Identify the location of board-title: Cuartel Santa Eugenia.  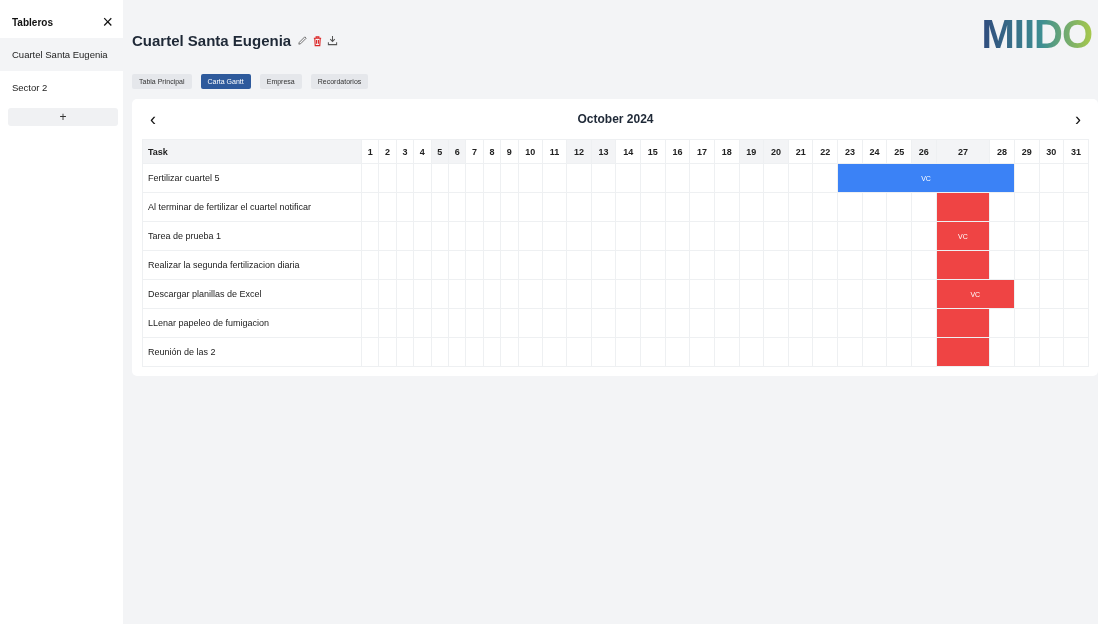
(212, 40).